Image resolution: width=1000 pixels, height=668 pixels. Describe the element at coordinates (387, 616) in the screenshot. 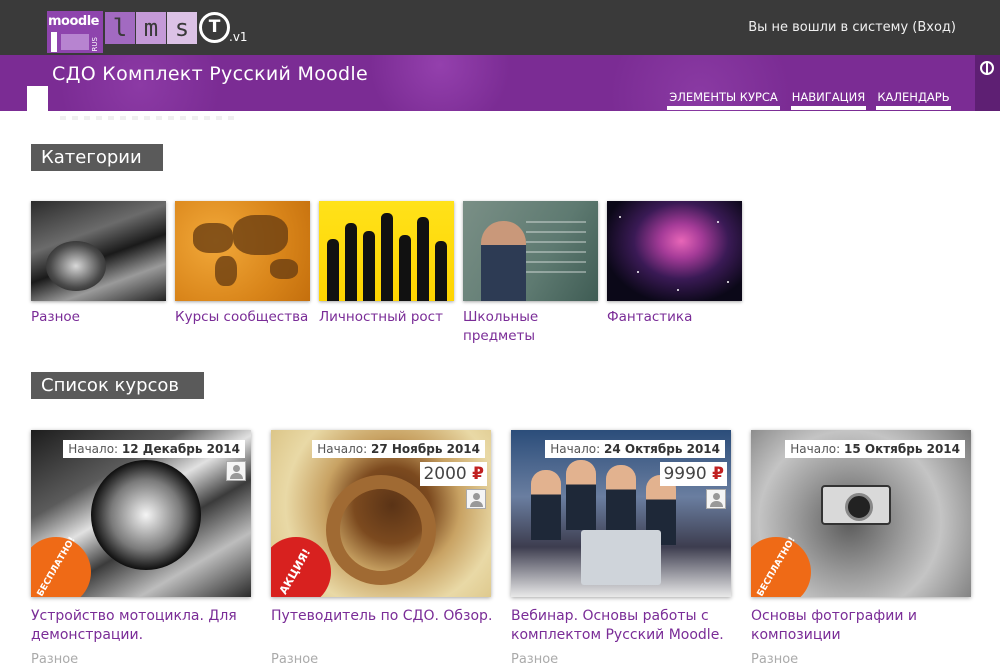

I see `course-title-2: Путеводитель по СДО. Обзор.` at that location.